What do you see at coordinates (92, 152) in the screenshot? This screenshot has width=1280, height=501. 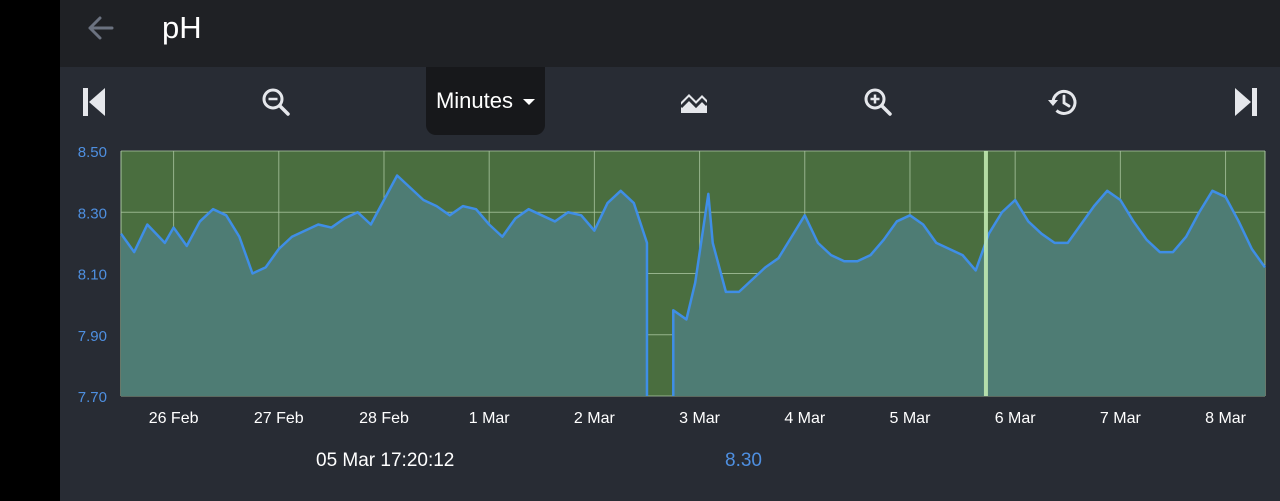 I see `y-tick-label: 8.50` at bounding box center [92, 152].